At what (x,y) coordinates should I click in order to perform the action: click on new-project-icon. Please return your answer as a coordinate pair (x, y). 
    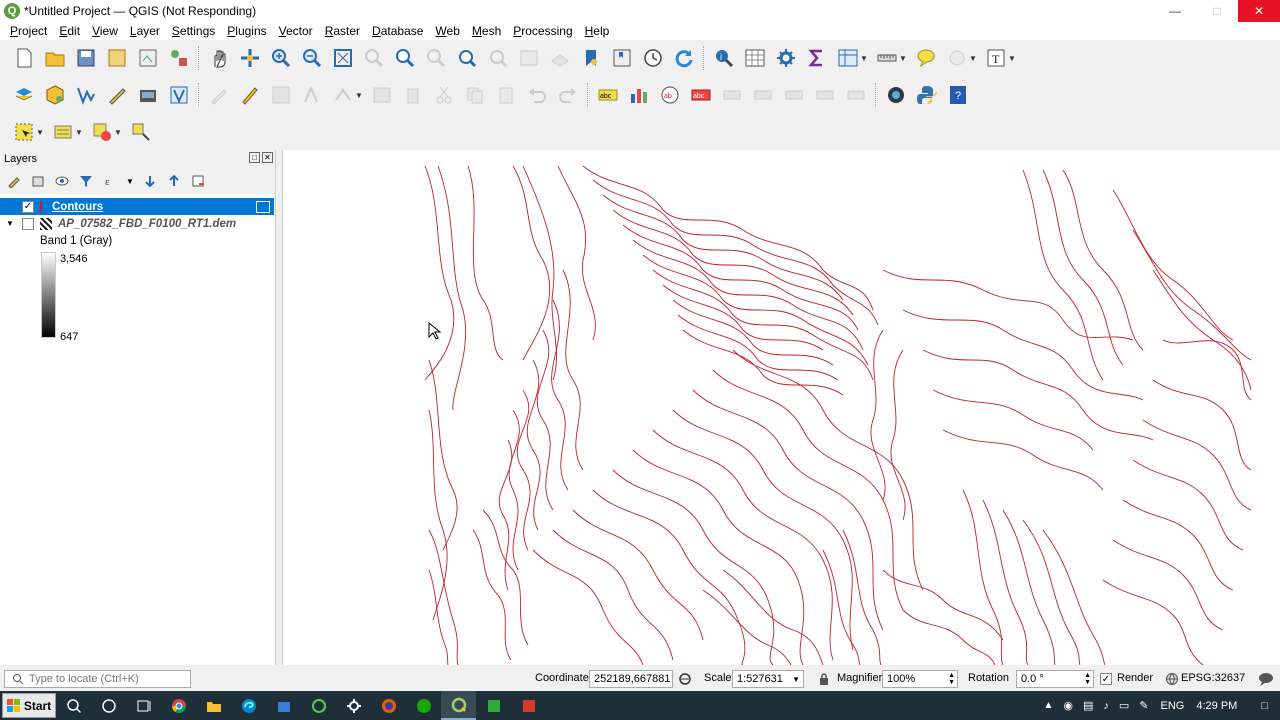
    Looking at the image, I should click on (24, 58).